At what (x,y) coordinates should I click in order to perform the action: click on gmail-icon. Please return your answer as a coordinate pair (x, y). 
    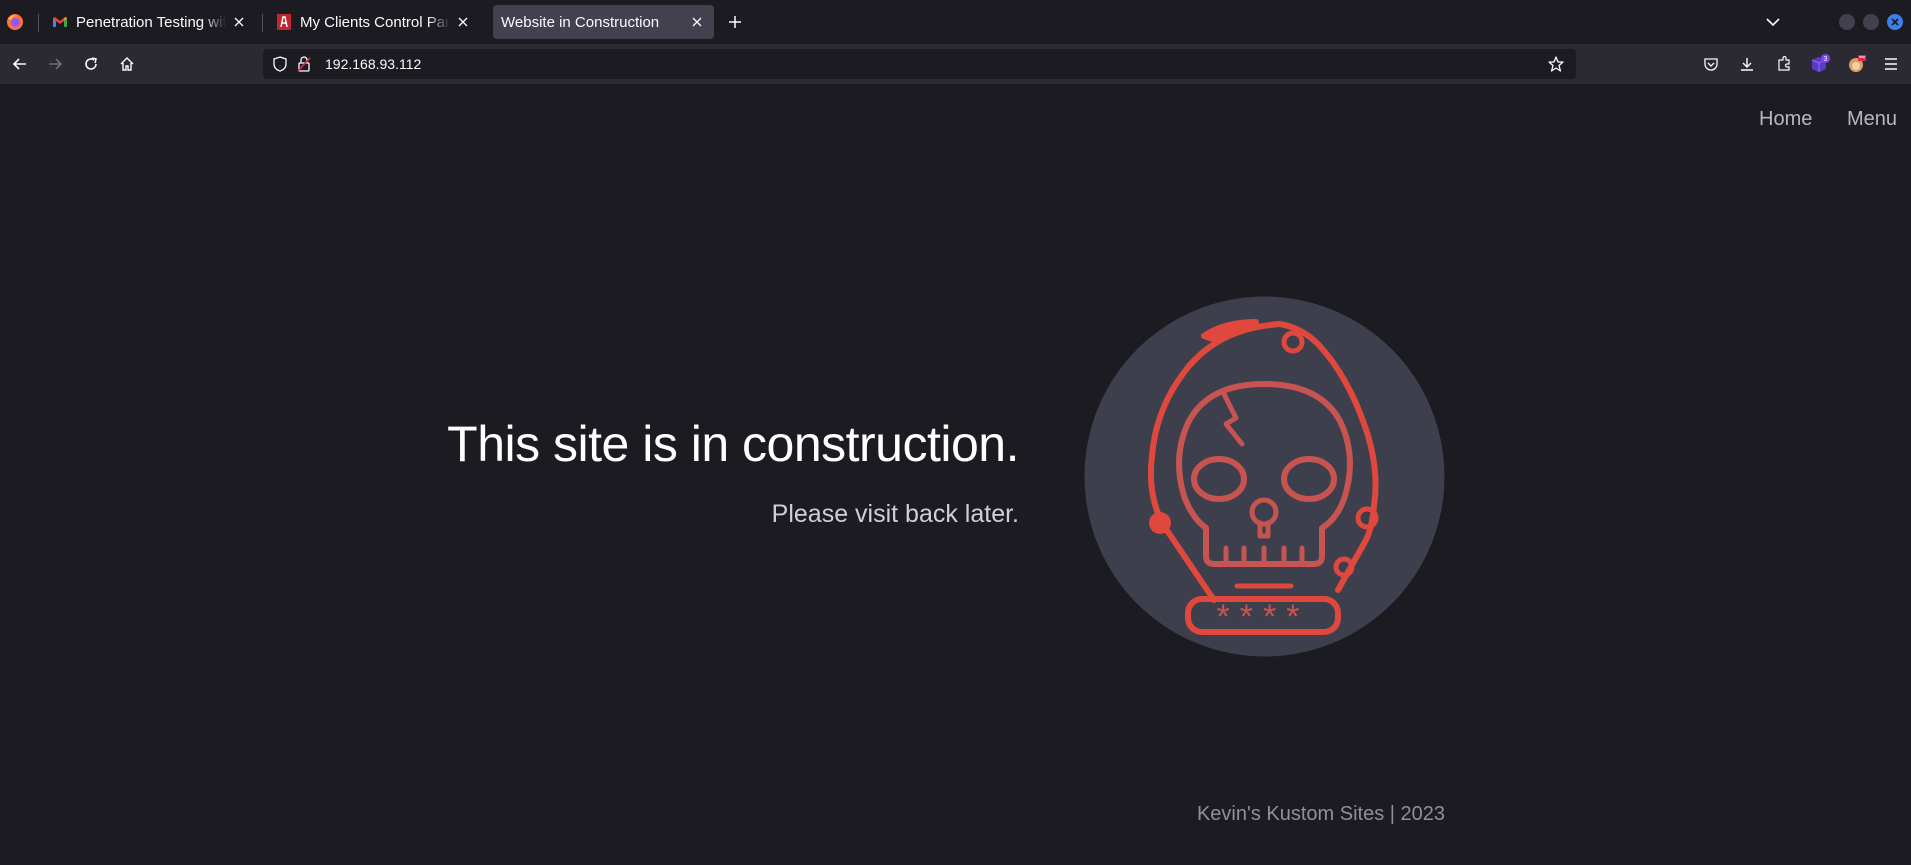
    Looking at the image, I should click on (60, 22).